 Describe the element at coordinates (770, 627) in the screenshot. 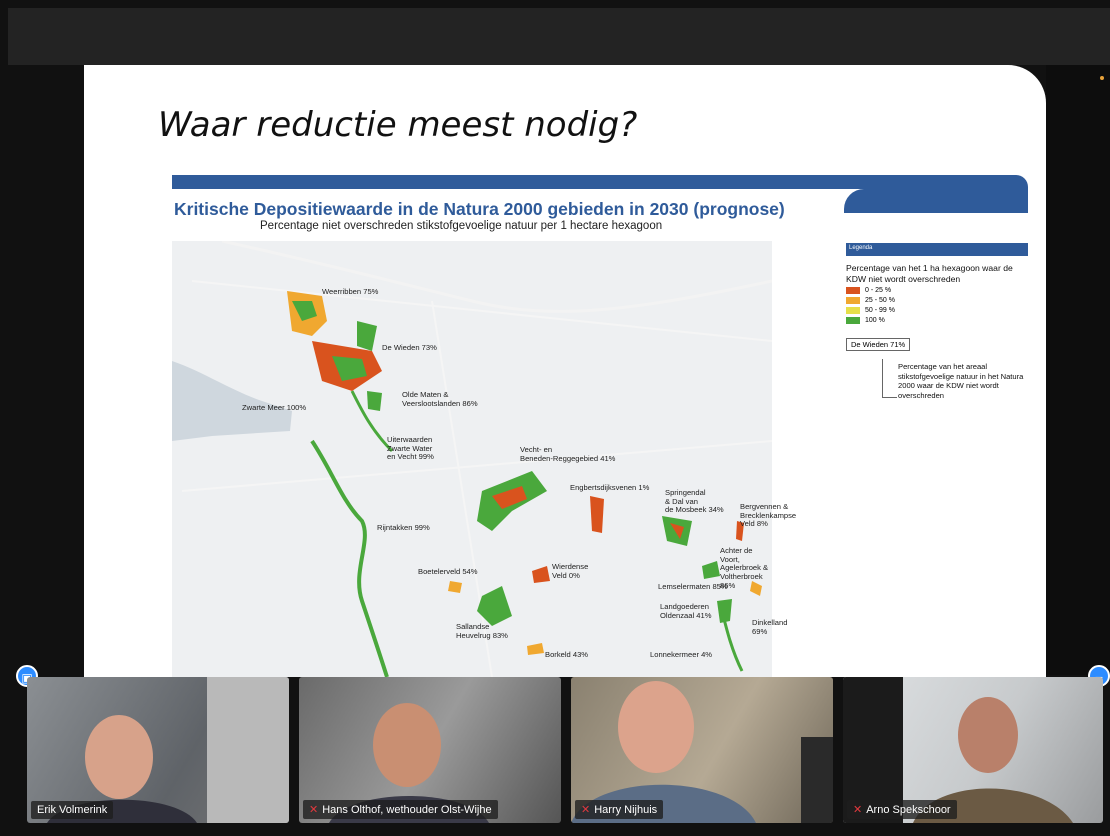

I see `map-label-dinkelland: Dinkelland 69%` at that location.